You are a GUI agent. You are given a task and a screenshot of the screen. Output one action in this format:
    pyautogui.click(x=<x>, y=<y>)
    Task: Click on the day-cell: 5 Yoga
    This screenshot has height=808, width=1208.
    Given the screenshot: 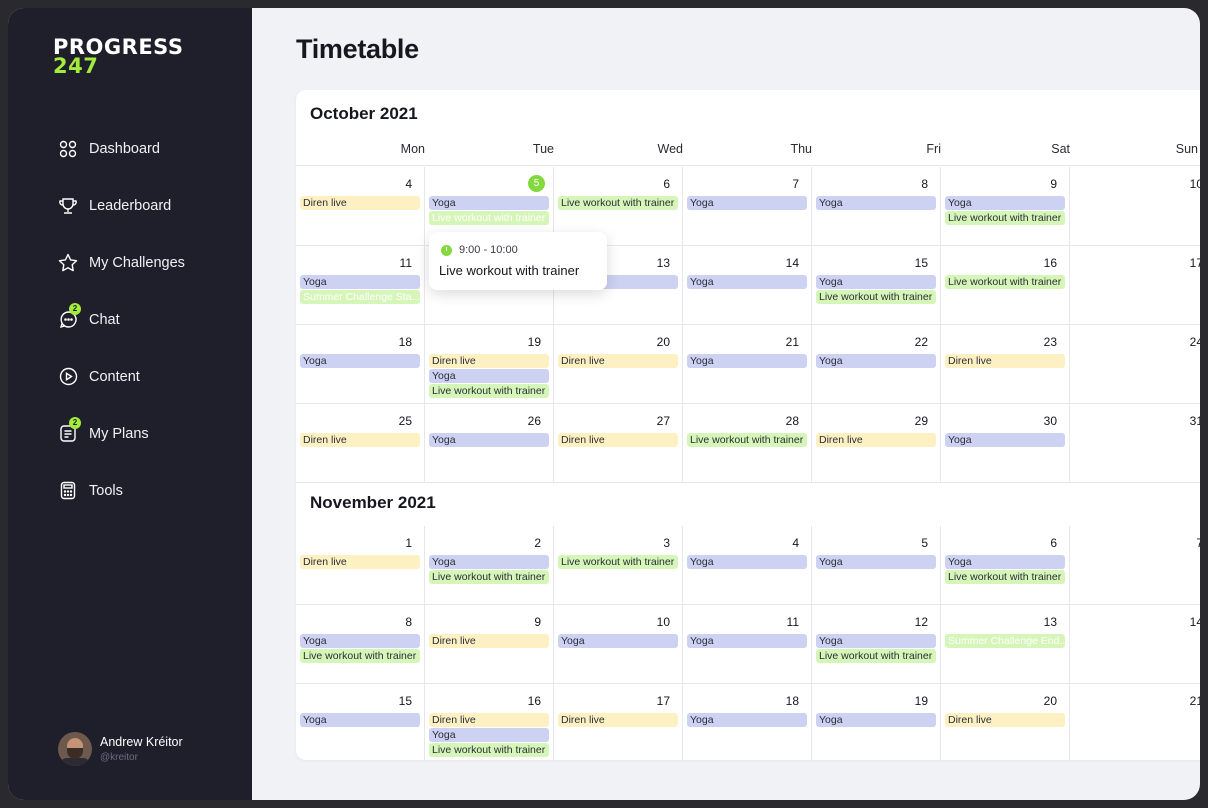 What is the action you would take?
    pyautogui.click(x=876, y=565)
    